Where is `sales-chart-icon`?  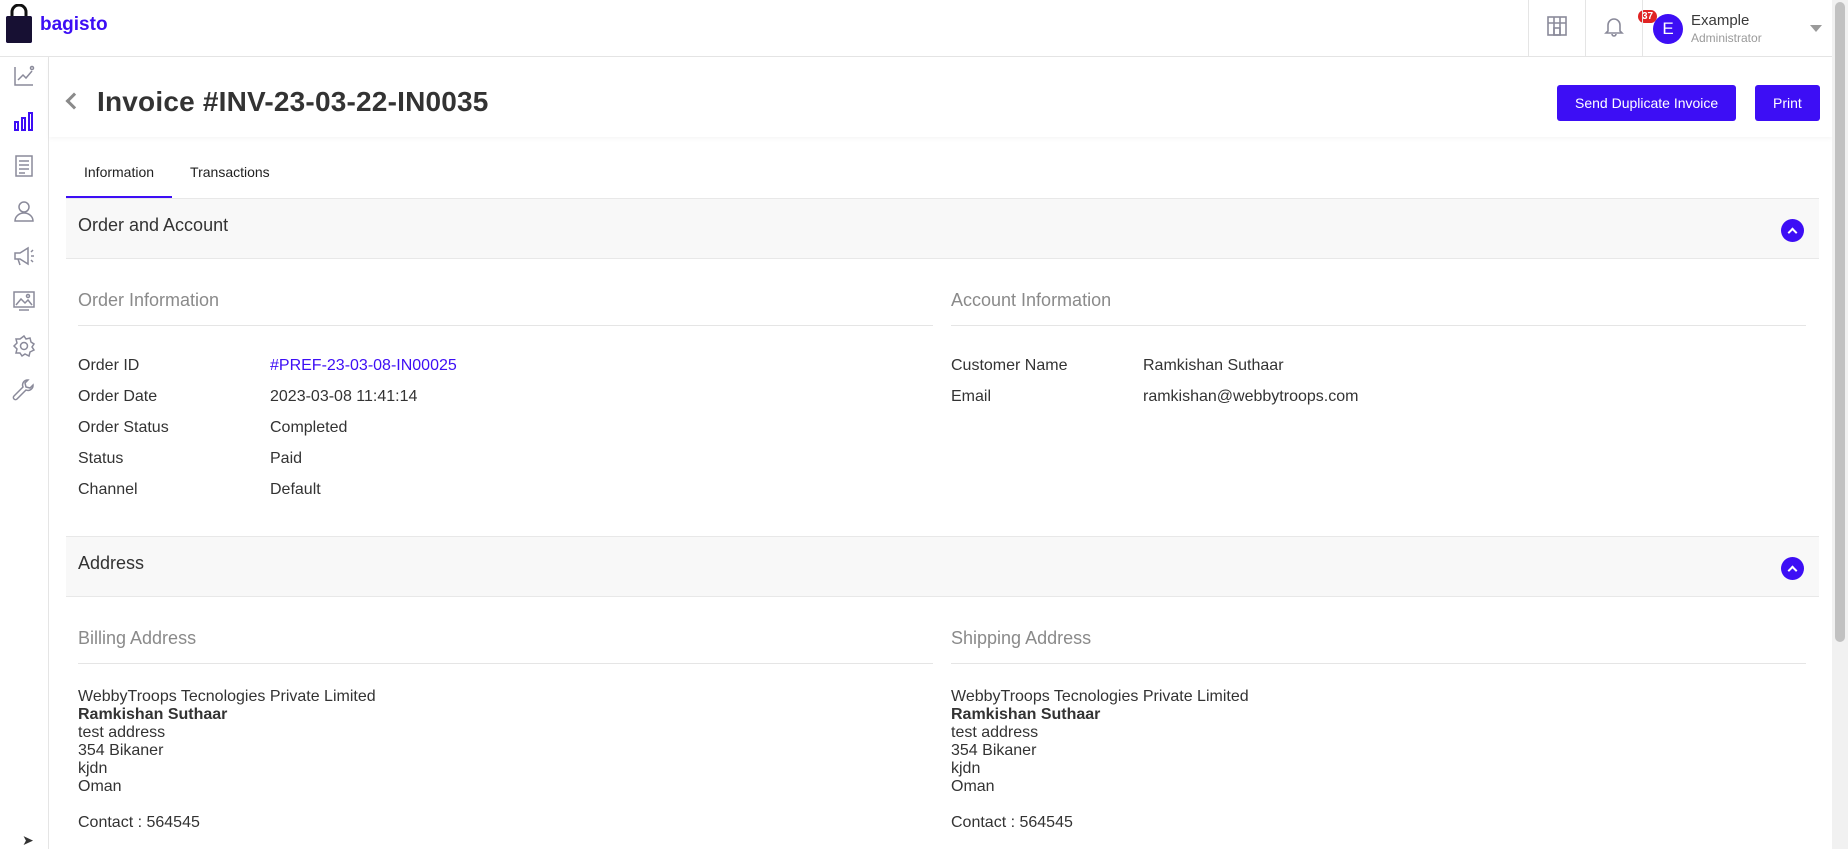 sales-chart-icon is located at coordinates (24, 123).